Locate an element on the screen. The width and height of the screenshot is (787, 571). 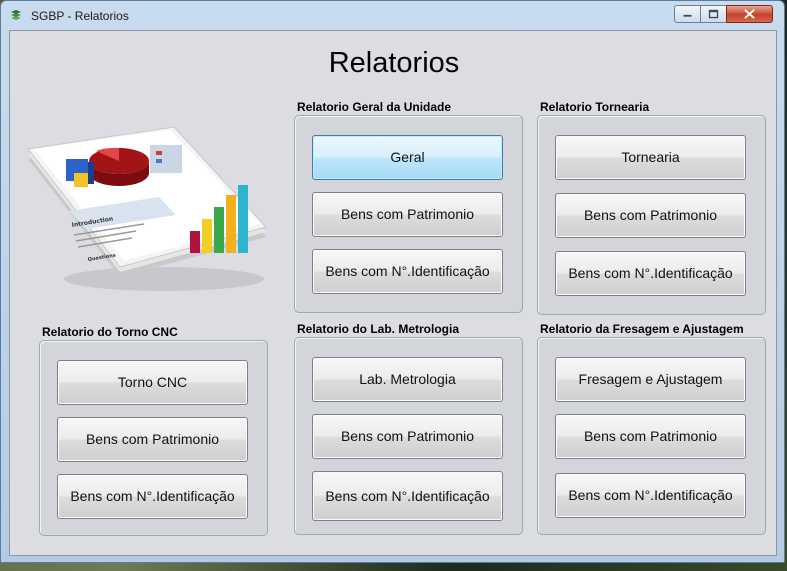
metrologia-button: Lab. Metrologia is located at coordinates (407, 379).